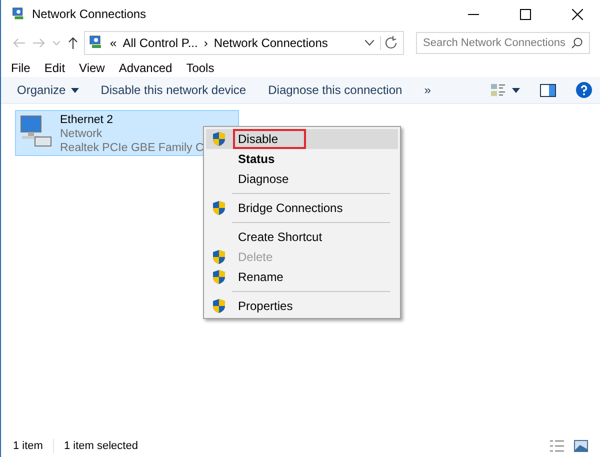 The width and height of the screenshot is (600, 457). Describe the element at coordinates (302, 306) in the screenshot. I see `context-menu-item: Properties` at that location.